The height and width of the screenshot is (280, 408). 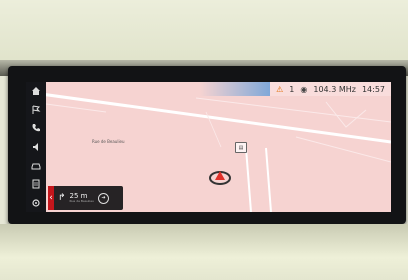 I want to click on radio-icon: ◉, so click(x=304, y=89).